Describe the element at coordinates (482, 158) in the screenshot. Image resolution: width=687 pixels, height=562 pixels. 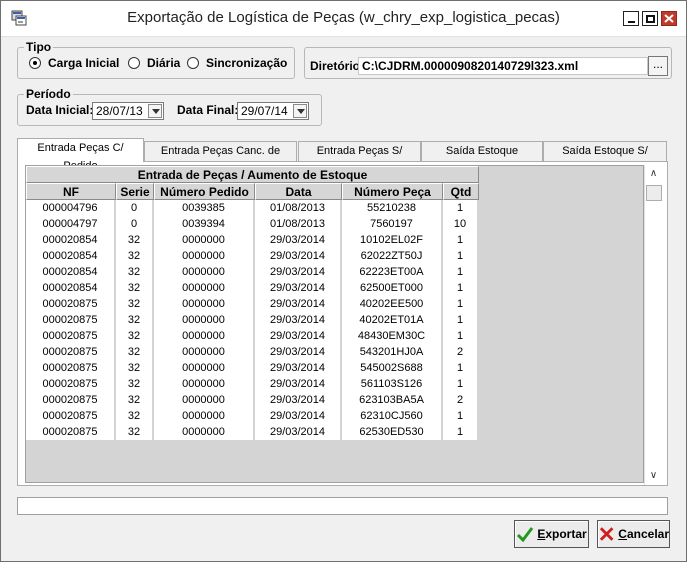
I see `tab-saida-estoque-c-pedido: Saída Estoque C/Pedido` at that location.